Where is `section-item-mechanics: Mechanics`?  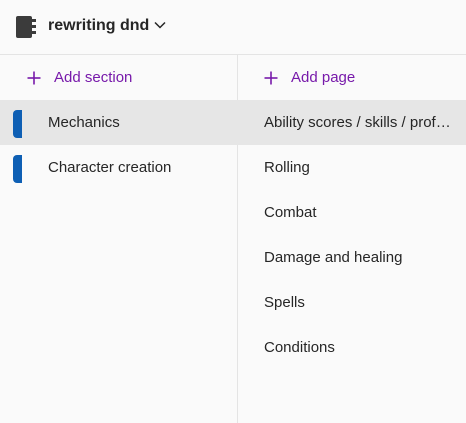
section-item-mechanics: Mechanics is located at coordinates (119, 122).